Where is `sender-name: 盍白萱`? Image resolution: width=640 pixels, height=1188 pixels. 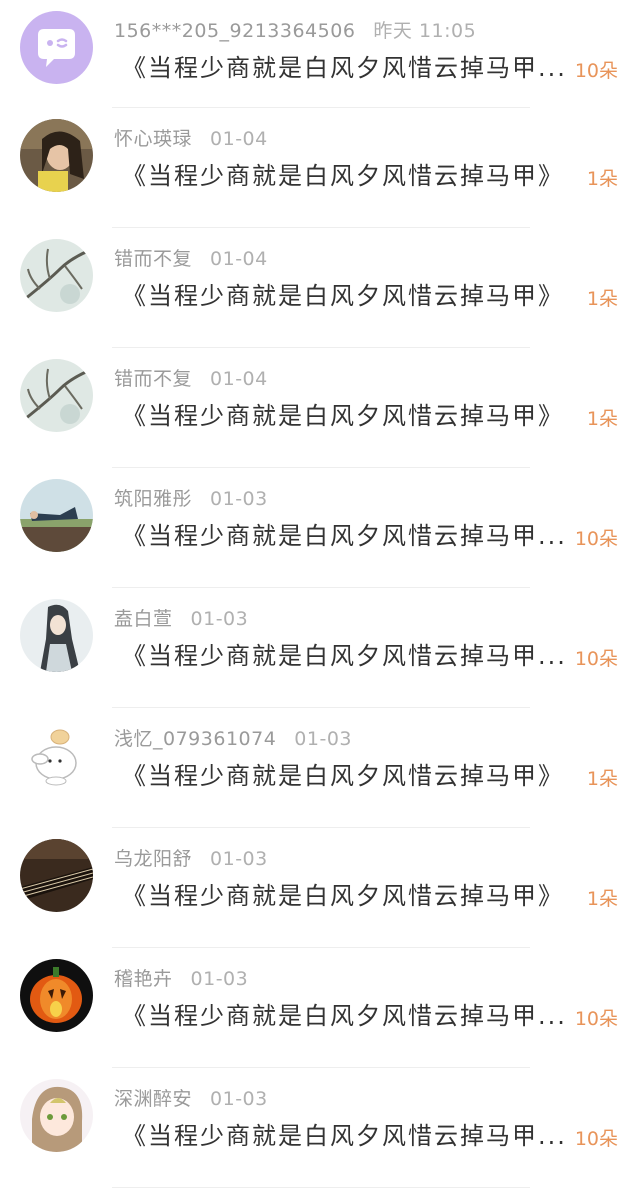
sender-name: 盍白萱 is located at coordinates (143, 619).